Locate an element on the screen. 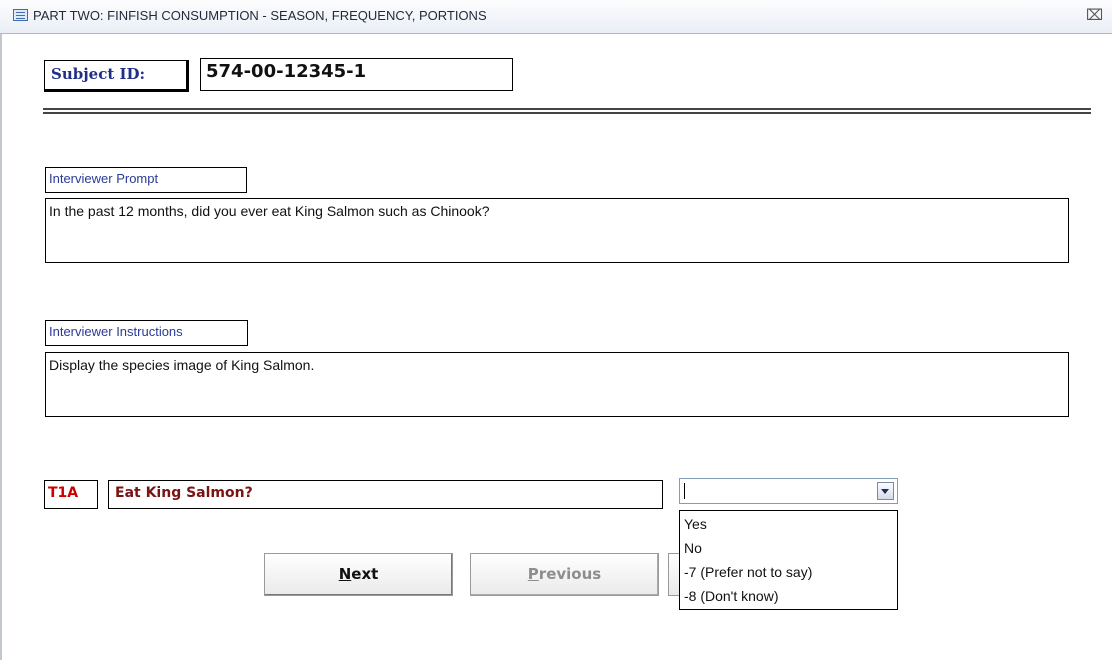  question-code: T1A is located at coordinates (71, 494).